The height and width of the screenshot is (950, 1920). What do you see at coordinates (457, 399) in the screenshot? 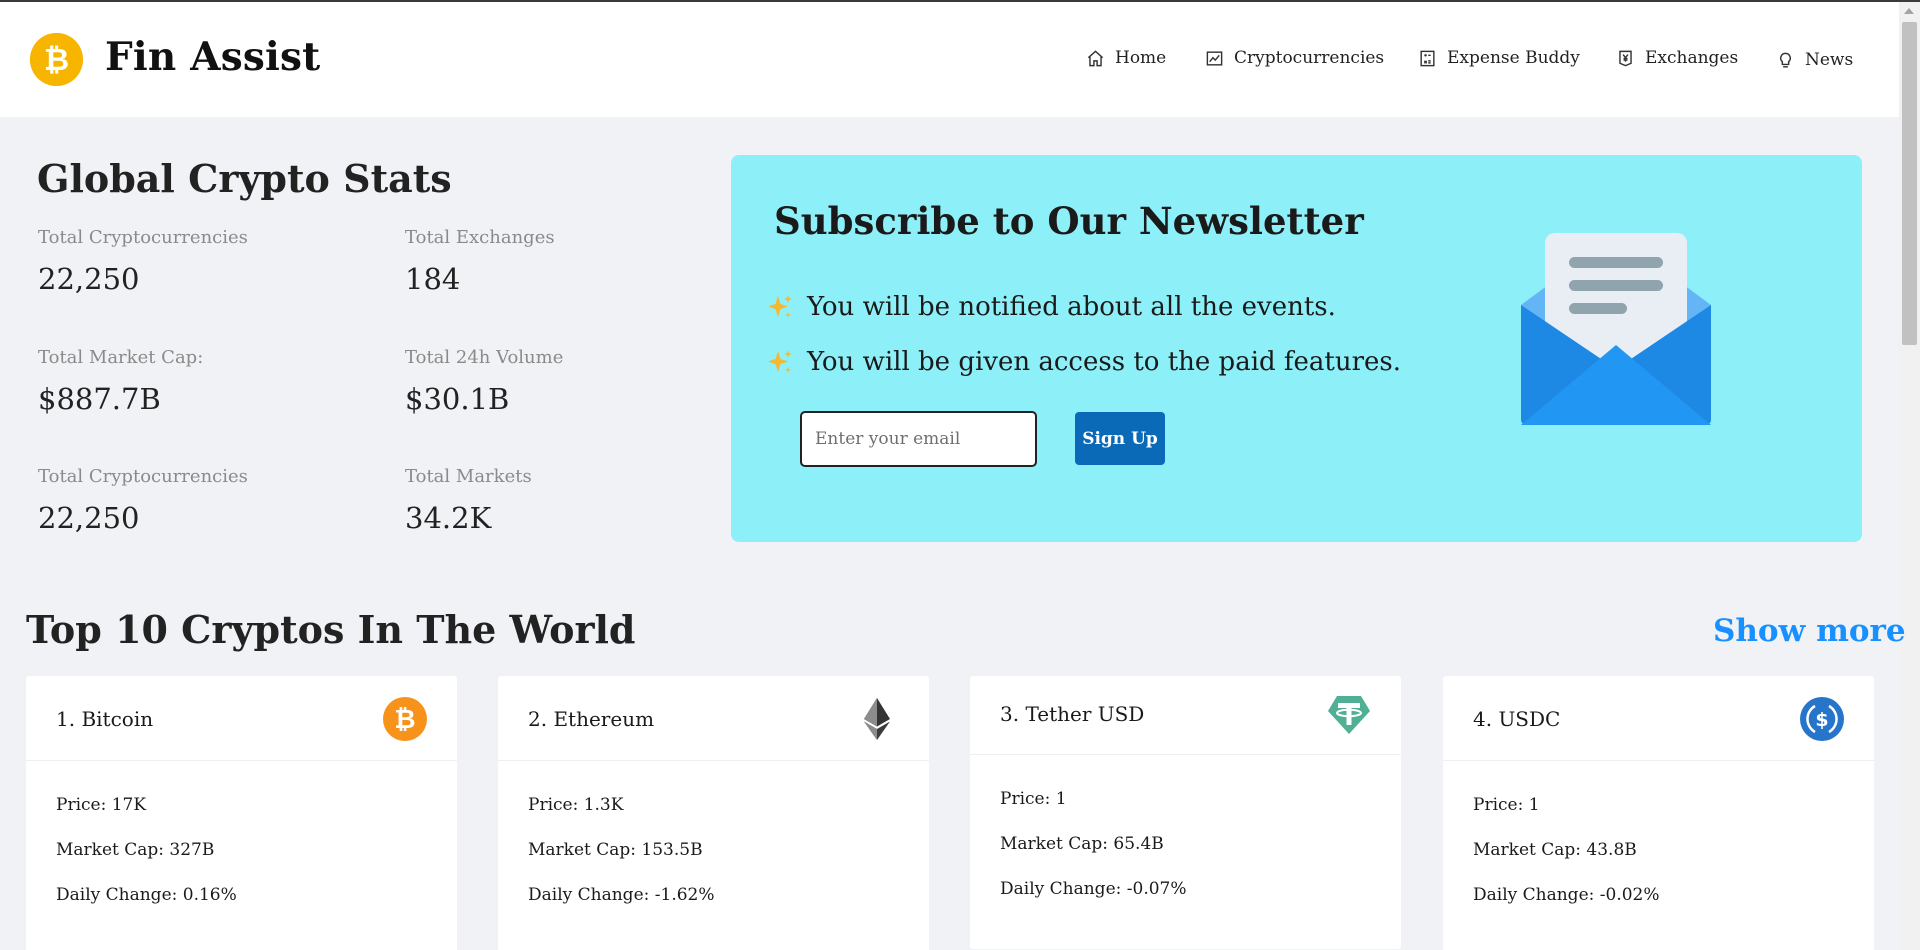
I see `stat-value: $30.1B` at bounding box center [457, 399].